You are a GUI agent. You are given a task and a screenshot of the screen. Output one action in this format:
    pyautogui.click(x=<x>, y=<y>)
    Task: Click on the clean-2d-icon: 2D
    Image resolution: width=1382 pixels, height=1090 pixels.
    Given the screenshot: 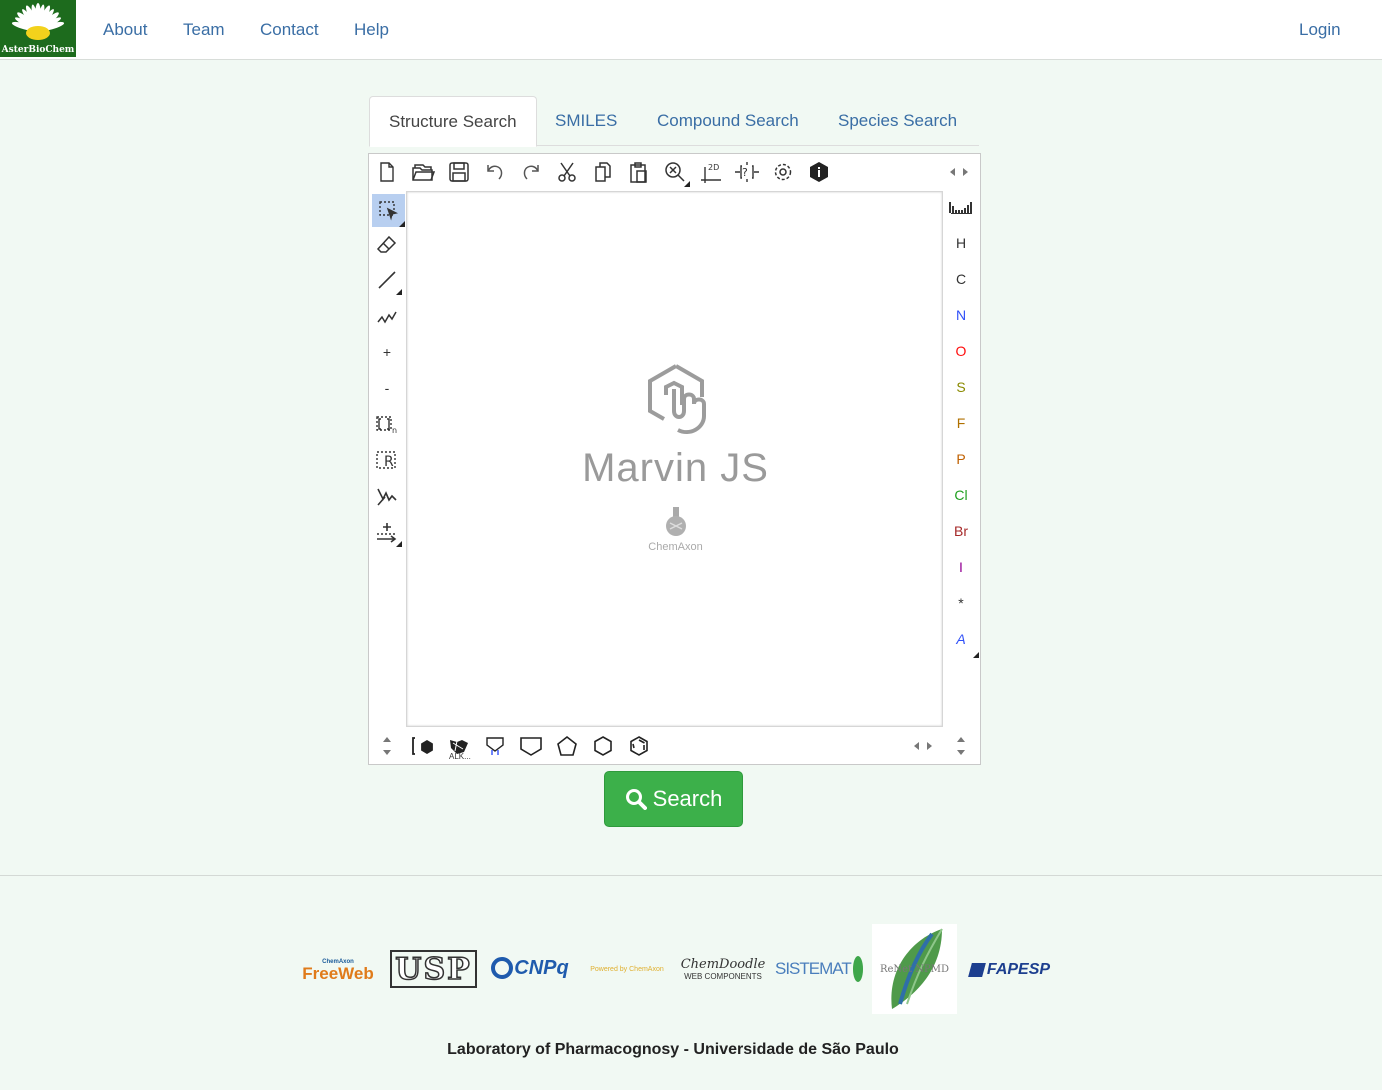 What is the action you would take?
    pyautogui.click(x=711, y=172)
    